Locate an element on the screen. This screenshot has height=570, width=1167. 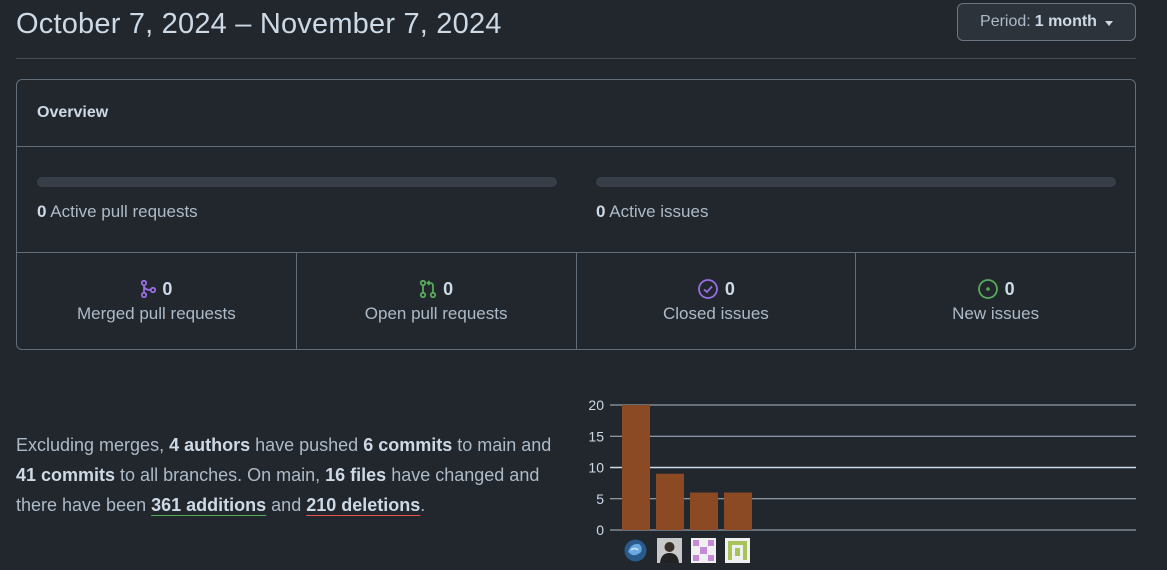
git-pull-request-icon is located at coordinates (428, 289).